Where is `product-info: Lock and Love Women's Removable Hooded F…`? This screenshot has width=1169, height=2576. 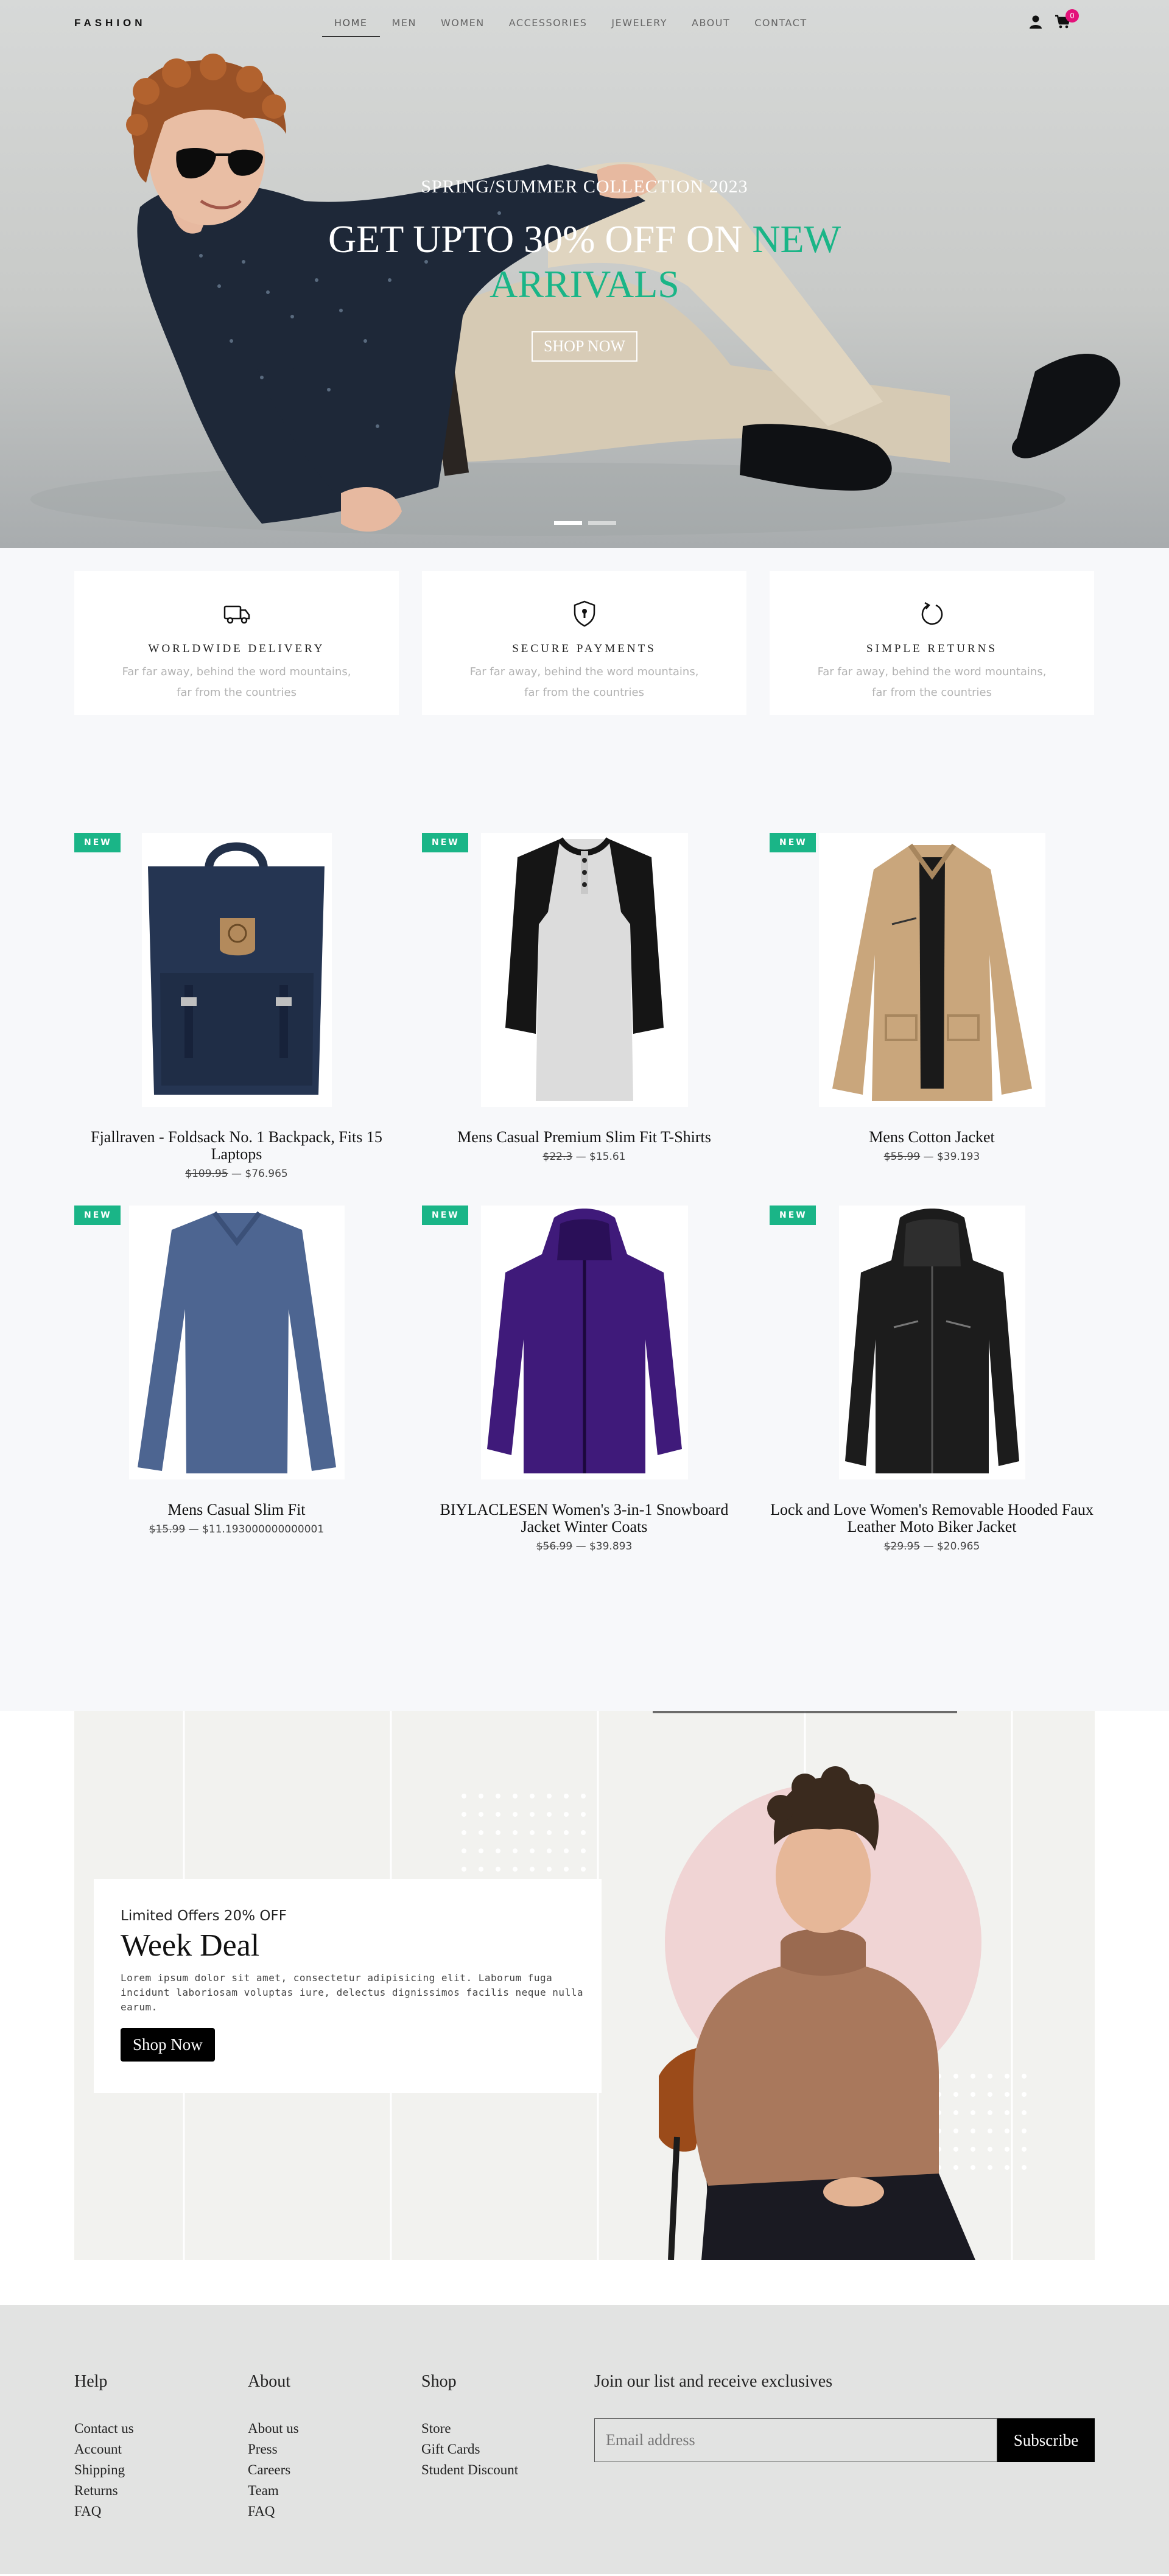
product-info: Lock and Love Women's Removable Hooded F… is located at coordinates (932, 1528).